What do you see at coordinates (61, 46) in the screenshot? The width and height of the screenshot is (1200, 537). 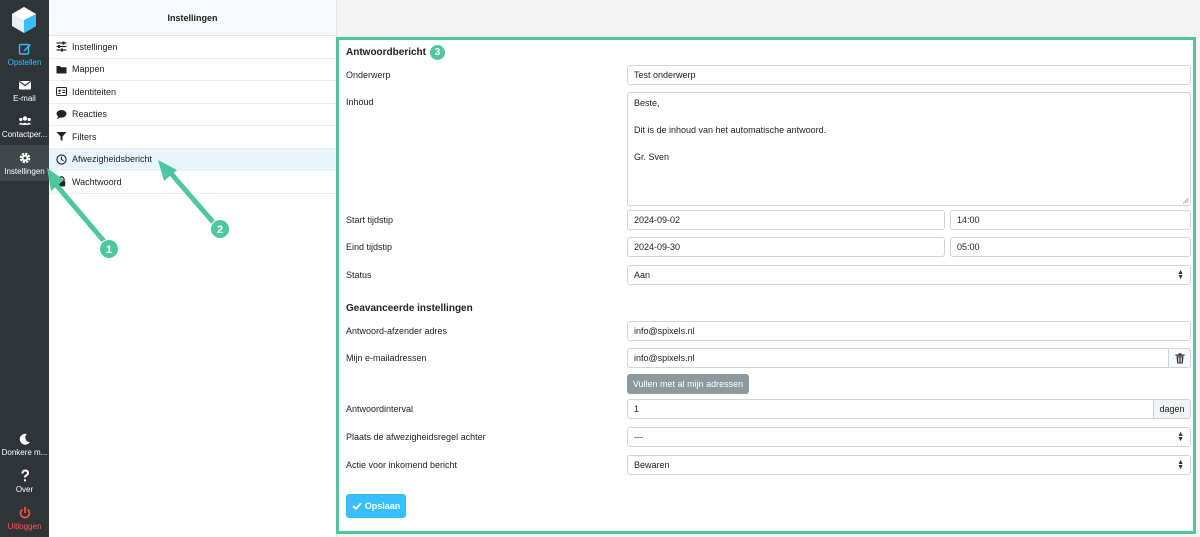 I see `sliders-icon` at bounding box center [61, 46].